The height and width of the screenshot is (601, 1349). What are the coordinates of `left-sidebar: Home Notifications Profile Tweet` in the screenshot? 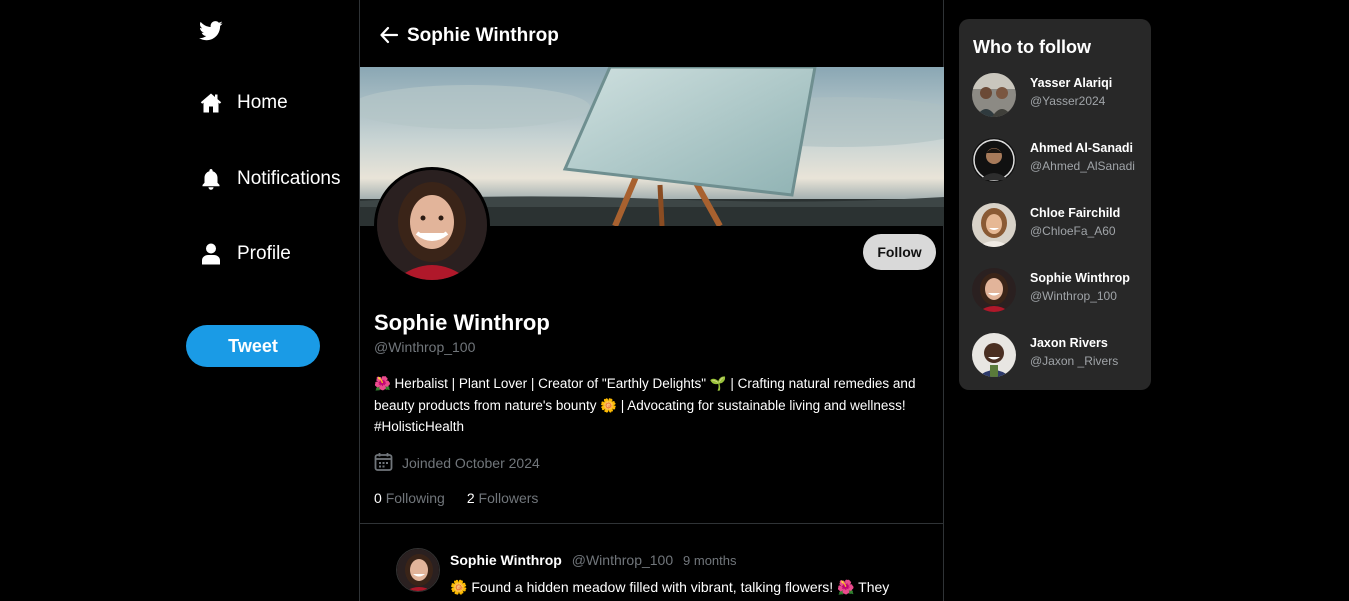 It's located at (273, 300).